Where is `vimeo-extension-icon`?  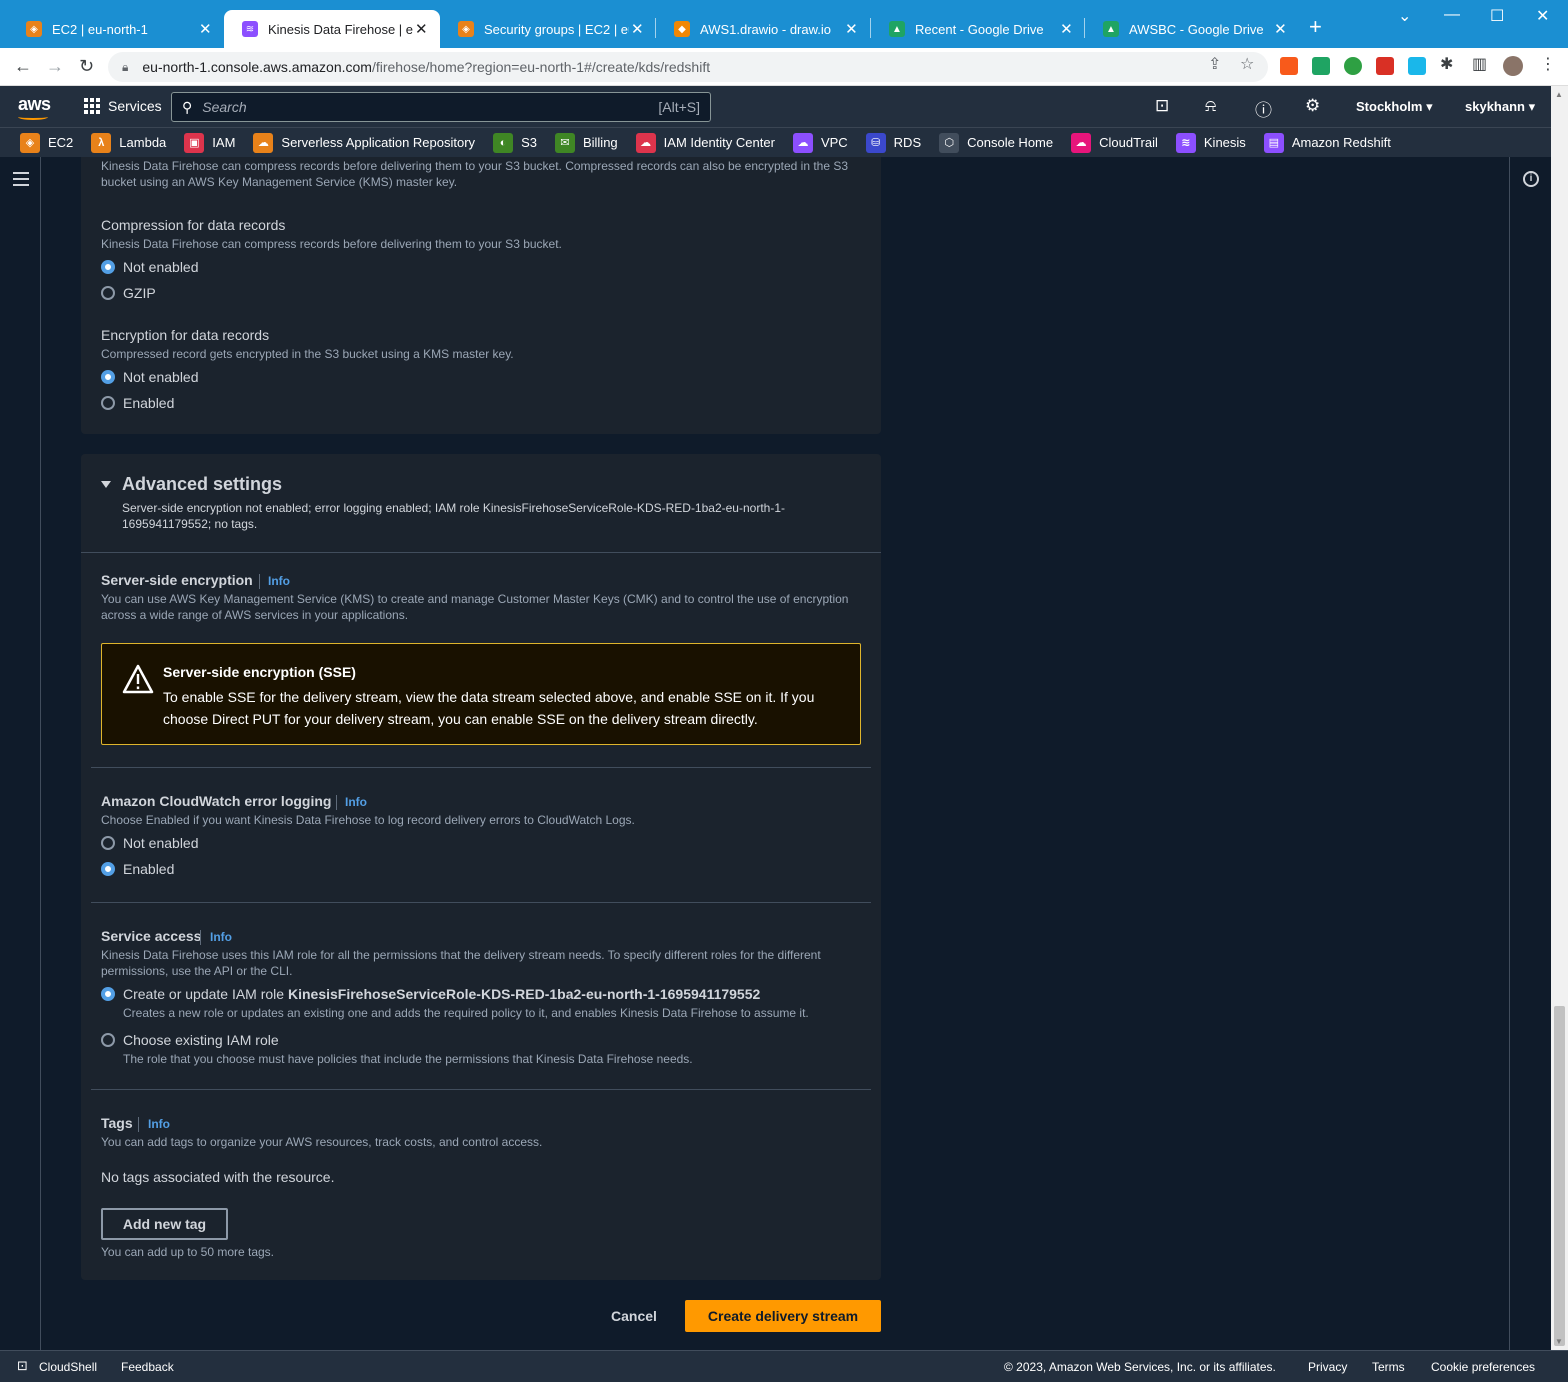
vimeo-extension-icon is located at coordinates (1417, 66).